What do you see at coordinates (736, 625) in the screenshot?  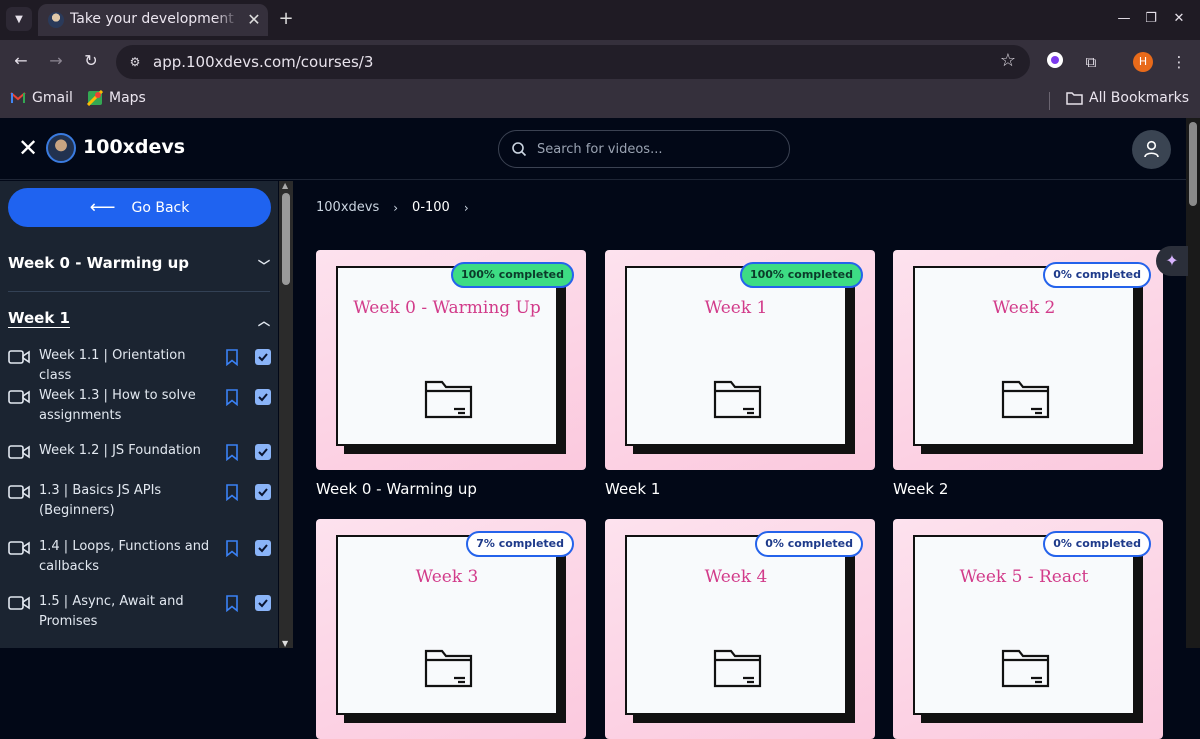 I see `card-thumbnail: Week 4` at bounding box center [736, 625].